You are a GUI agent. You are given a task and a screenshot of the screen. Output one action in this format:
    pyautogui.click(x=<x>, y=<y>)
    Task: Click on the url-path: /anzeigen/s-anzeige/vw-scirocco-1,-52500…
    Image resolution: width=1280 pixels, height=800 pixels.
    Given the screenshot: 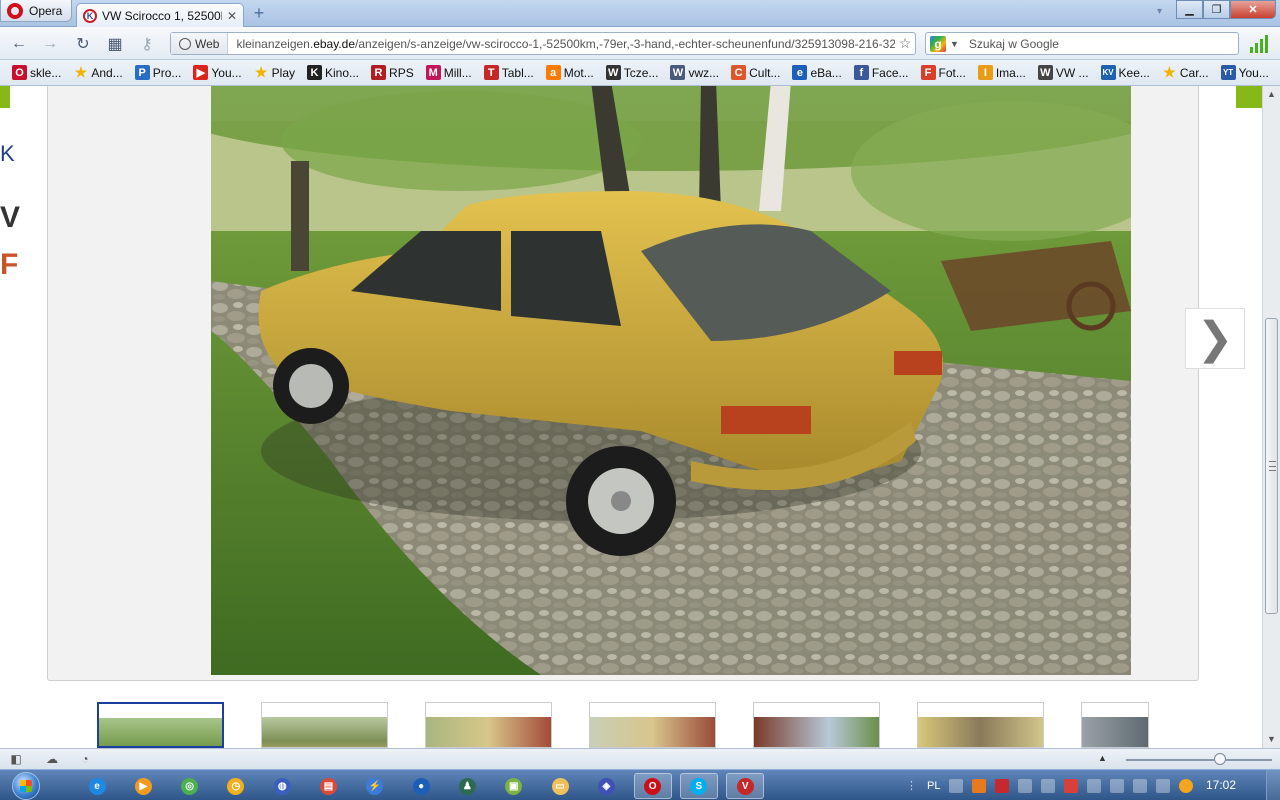 What is the action you would take?
    pyautogui.click(x=625, y=43)
    